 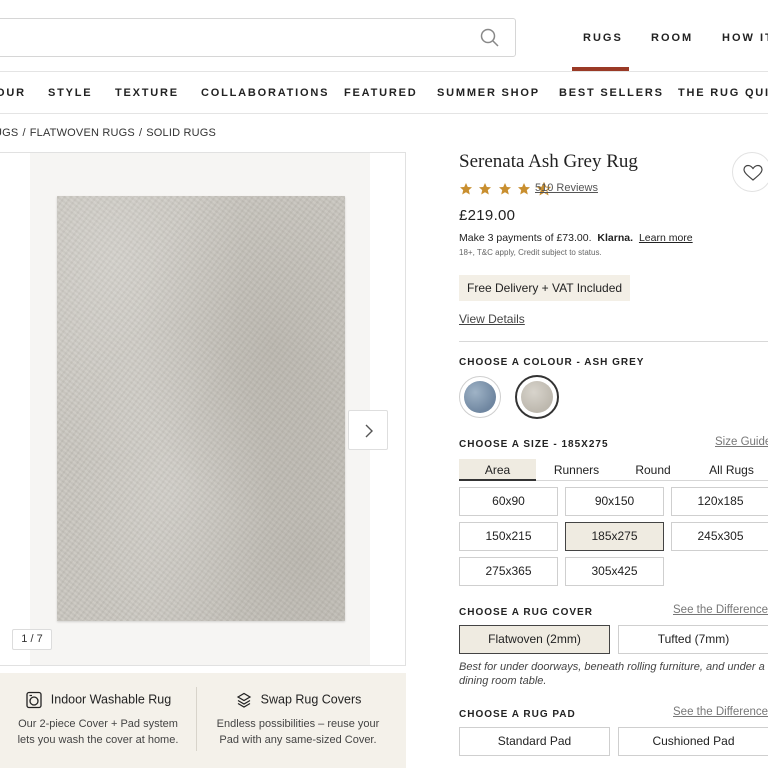 I want to click on size-option: 245x305, so click(x=719, y=536).